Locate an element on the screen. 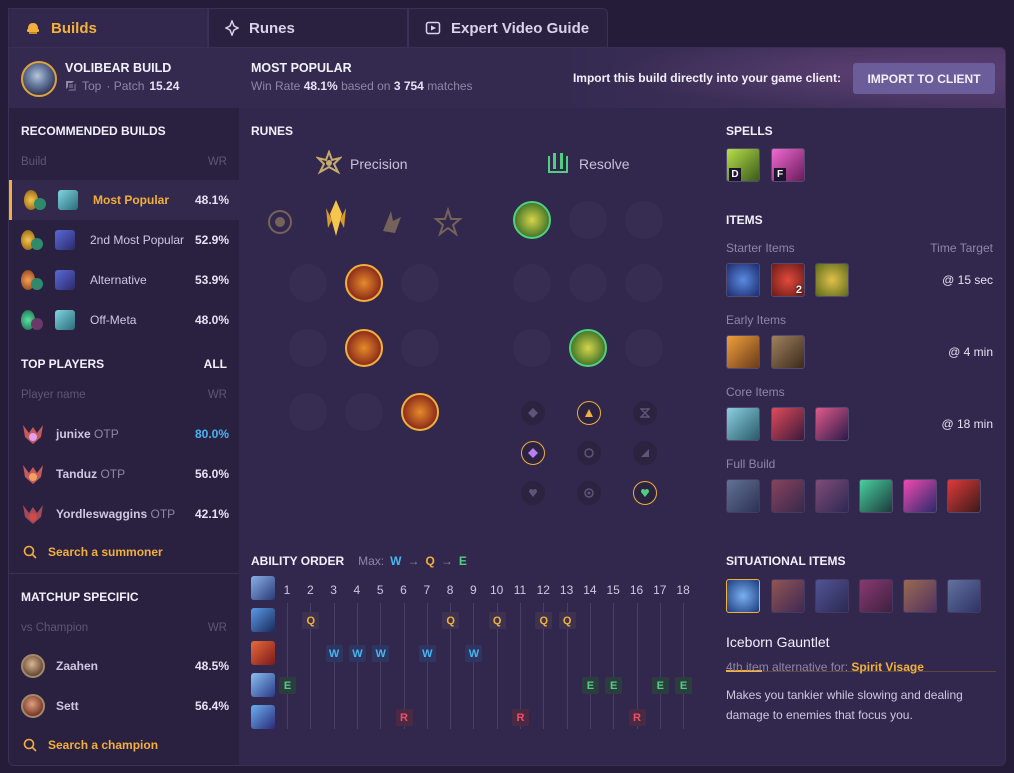 This screenshot has height=773, width=1014. last-stand-icon is located at coordinates (420, 412).